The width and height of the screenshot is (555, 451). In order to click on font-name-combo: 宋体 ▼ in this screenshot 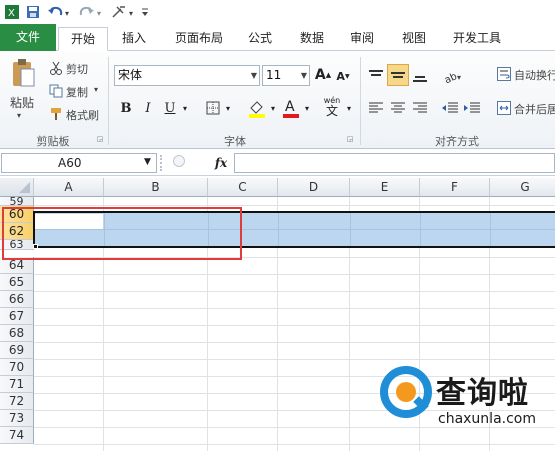, I will do `click(187, 75)`.